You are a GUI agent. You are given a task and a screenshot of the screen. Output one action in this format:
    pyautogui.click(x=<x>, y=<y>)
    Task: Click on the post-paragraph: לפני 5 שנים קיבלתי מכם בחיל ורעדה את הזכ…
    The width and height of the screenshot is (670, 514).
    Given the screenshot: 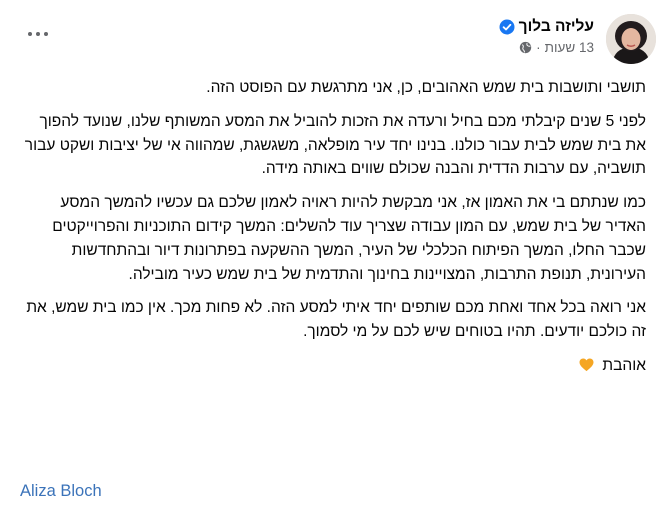 What is the action you would take?
    pyautogui.click(x=335, y=145)
    